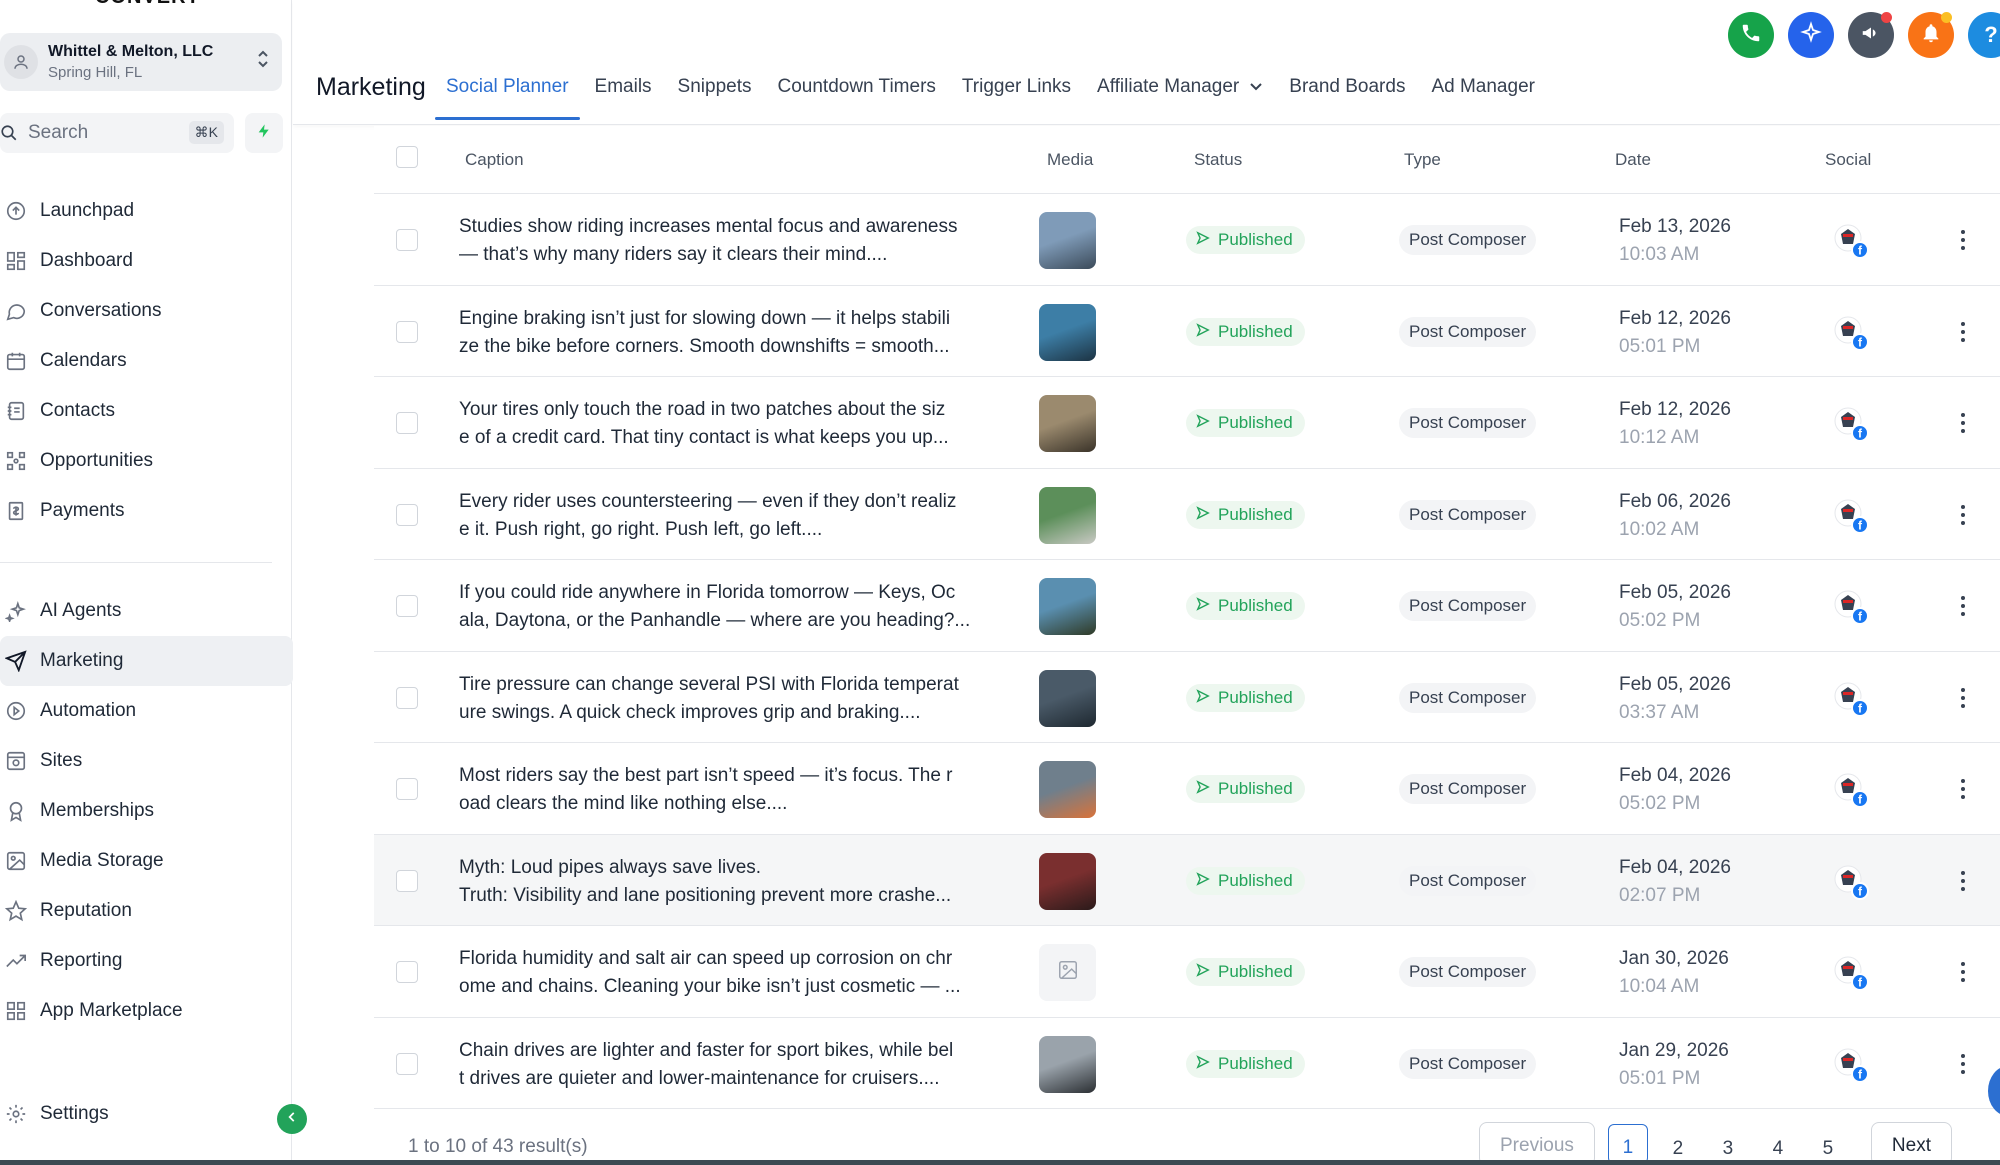 The height and width of the screenshot is (1165, 2000). Describe the element at coordinates (1067, 972) in the screenshot. I see `media-placeholder` at that location.